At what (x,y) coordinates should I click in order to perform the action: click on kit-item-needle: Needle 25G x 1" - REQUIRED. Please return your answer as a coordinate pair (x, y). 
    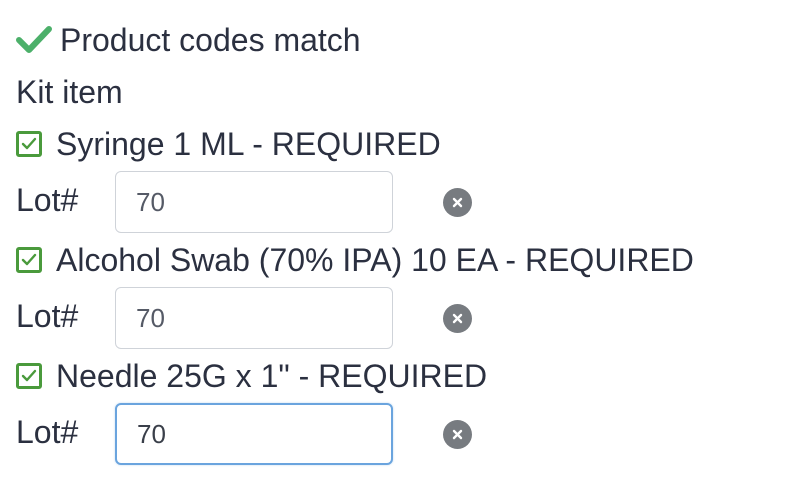
    Looking at the image, I should click on (251, 376).